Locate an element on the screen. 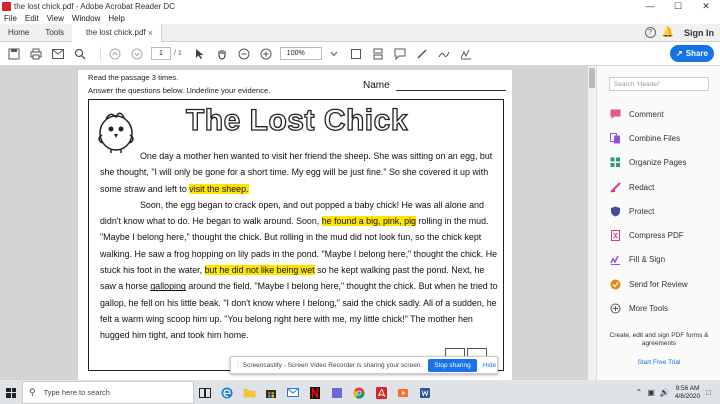  menu-help: Help is located at coordinates (116, 18).